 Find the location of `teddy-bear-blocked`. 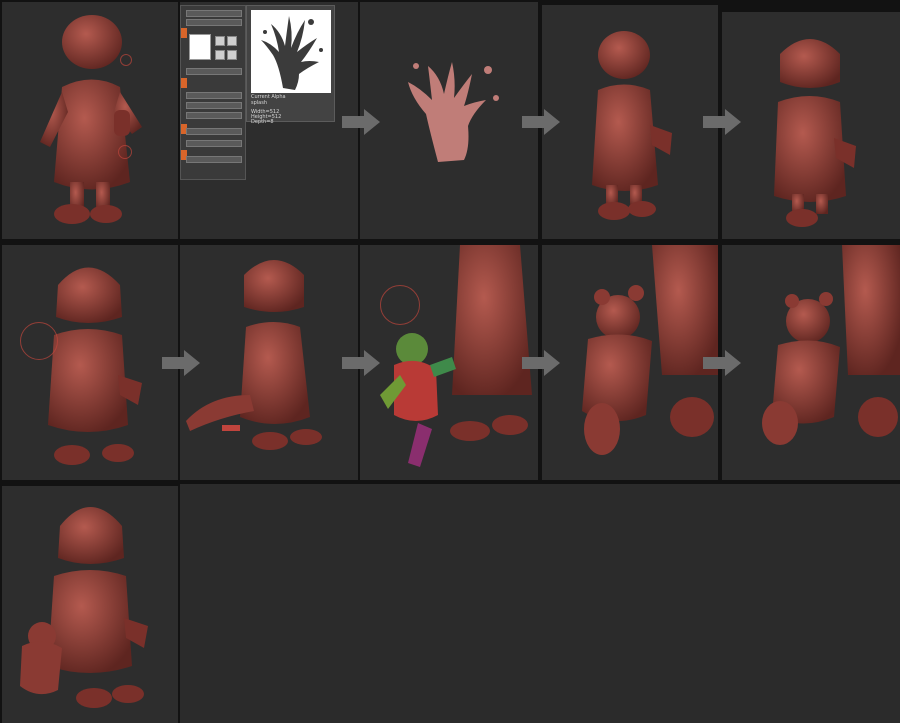

teddy-bear-blocked is located at coordinates (650, 350).